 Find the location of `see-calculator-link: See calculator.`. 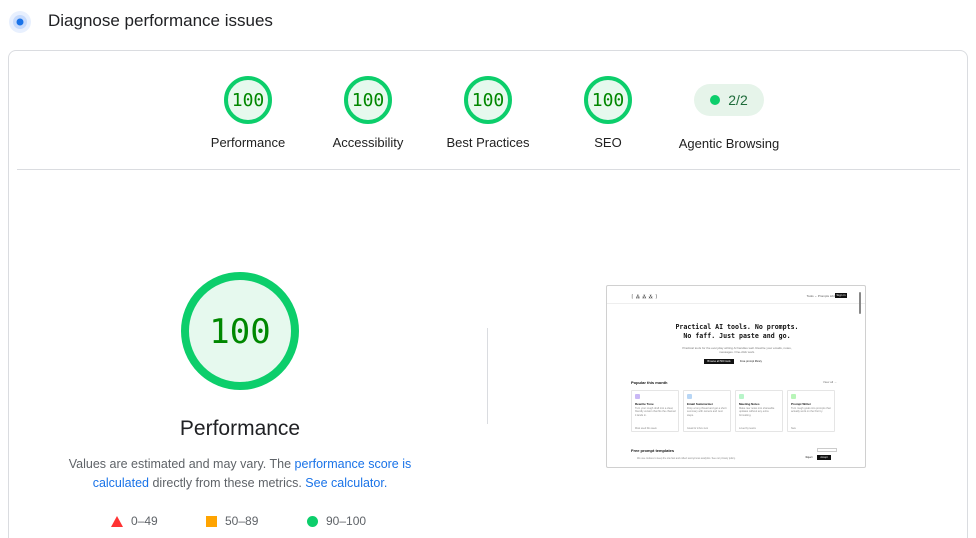

see-calculator-link: See calculator. is located at coordinates (346, 483).